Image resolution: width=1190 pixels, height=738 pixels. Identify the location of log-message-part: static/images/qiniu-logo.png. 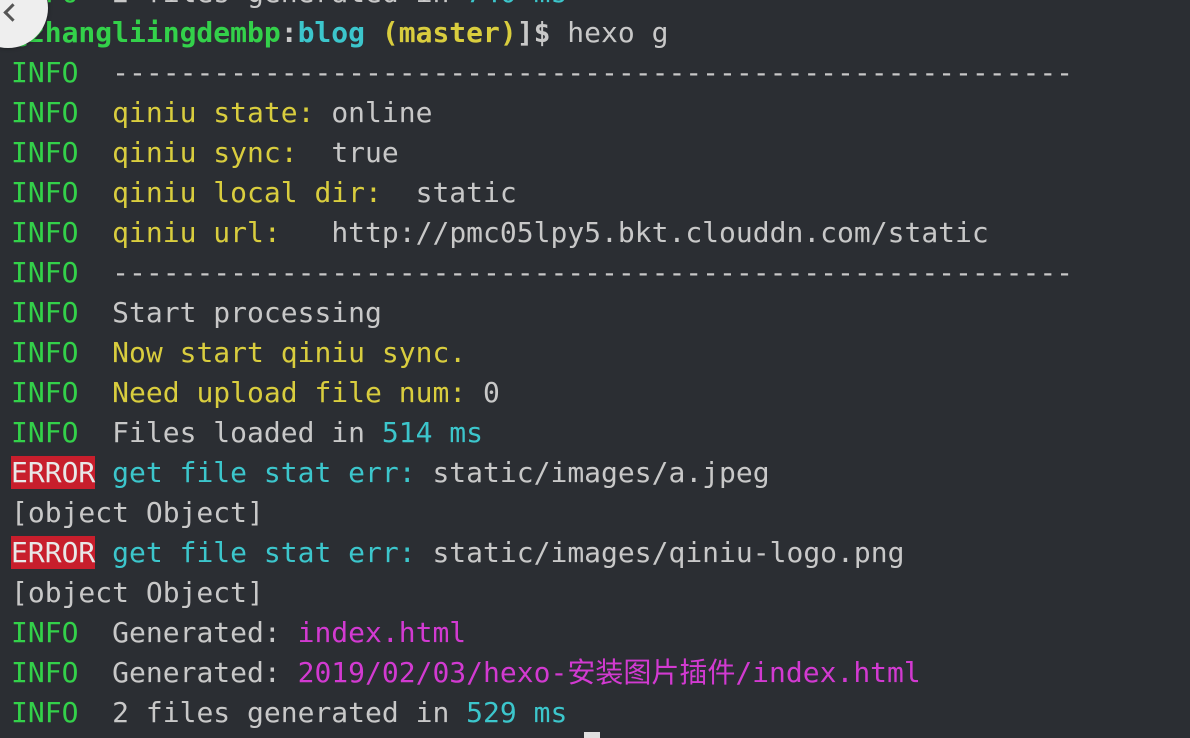
(668, 552).